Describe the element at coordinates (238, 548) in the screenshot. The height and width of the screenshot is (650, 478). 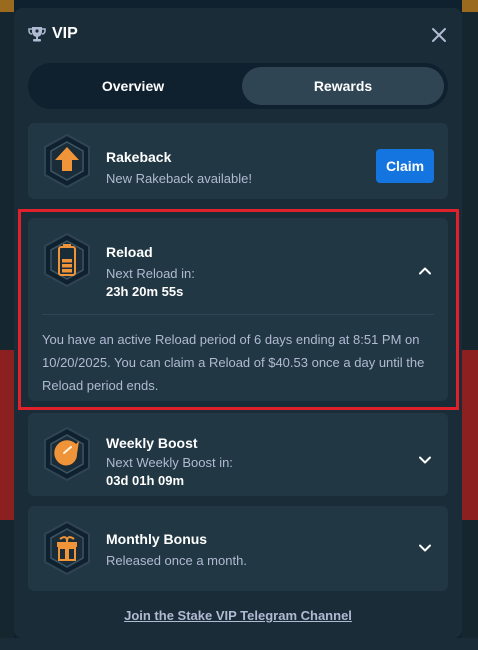
I see `monthly-bonus-card: Monthly Bonus Released once a month.` at that location.